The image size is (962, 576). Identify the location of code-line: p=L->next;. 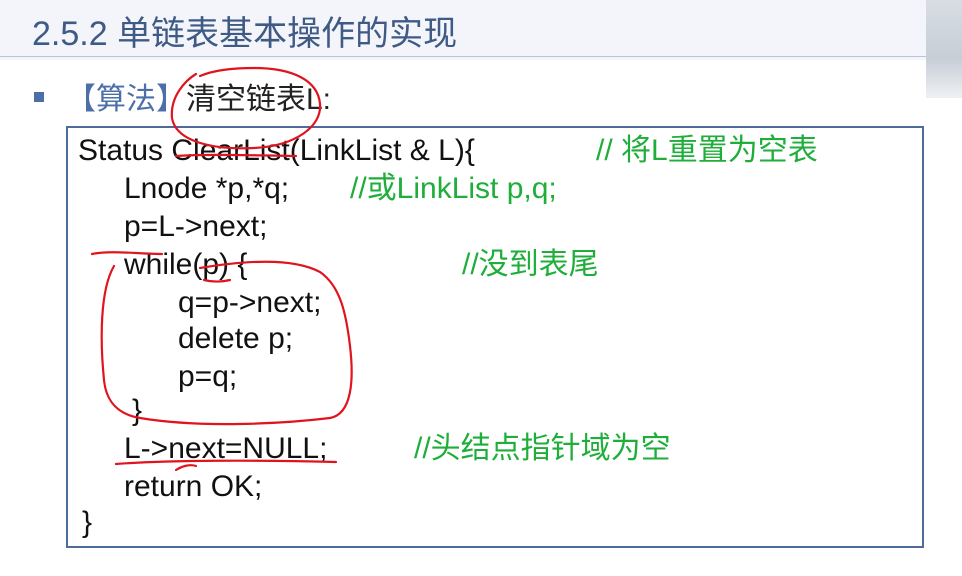
(195, 227).